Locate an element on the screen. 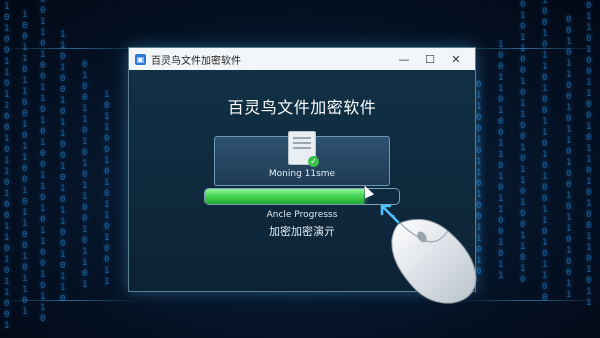  page-title: 百灵鸟文件加密软件 is located at coordinates (302, 107).